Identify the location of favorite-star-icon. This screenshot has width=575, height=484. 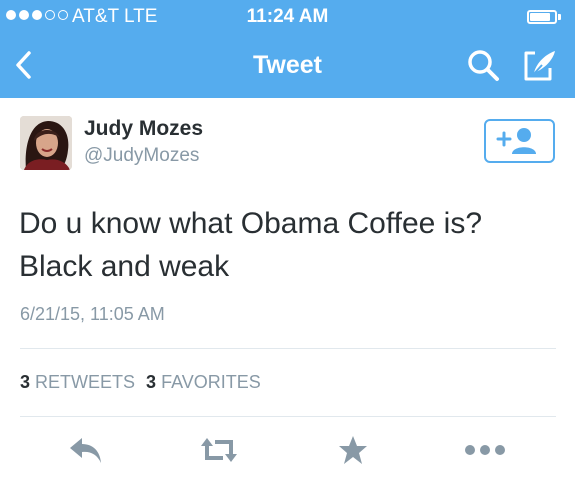
(353, 450).